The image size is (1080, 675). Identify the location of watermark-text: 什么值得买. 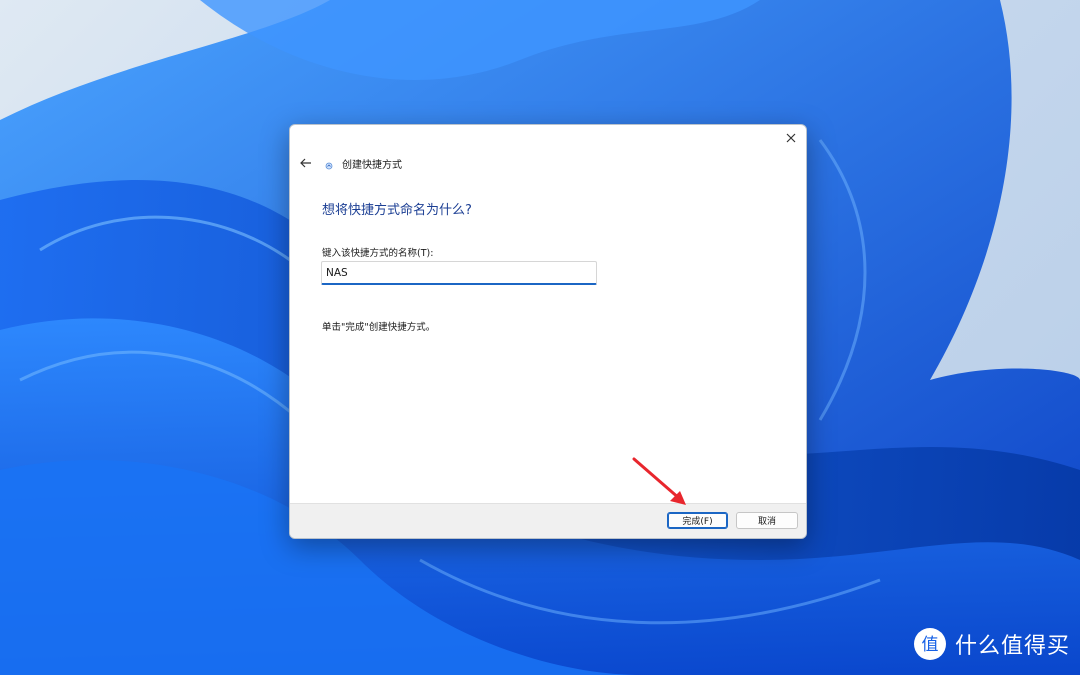
(1012, 646).